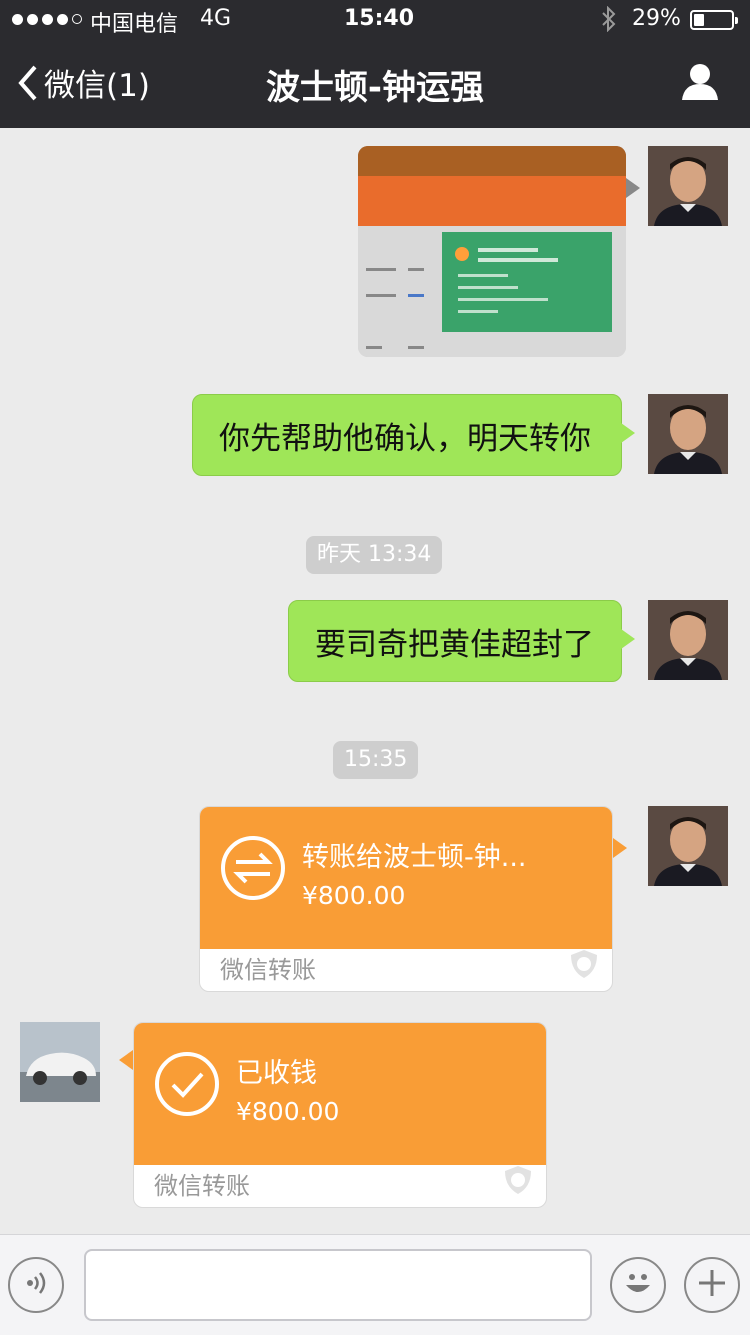 The width and height of the screenshot is (750, 1335). I want to click on plus-icon, so click(712, 1285).